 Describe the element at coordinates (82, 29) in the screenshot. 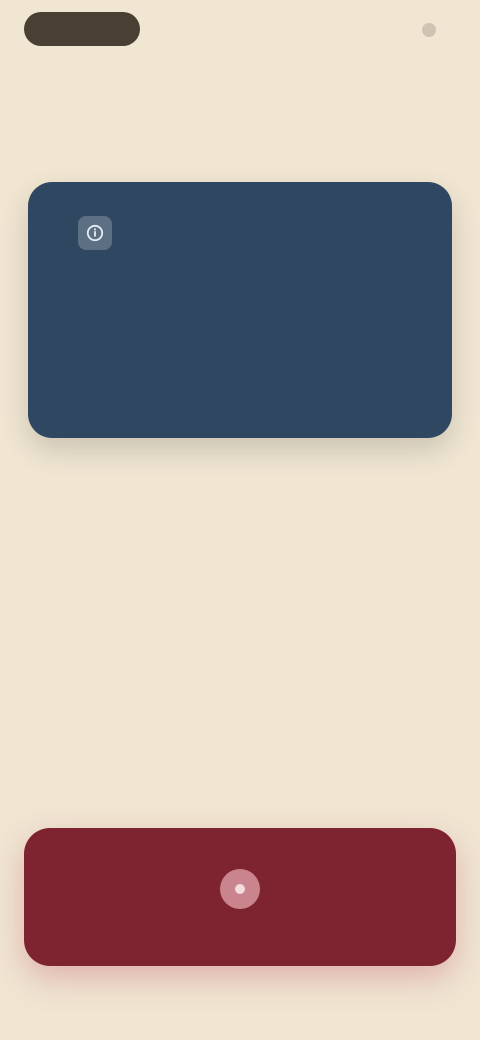

I see `top-pill-button` at that location.